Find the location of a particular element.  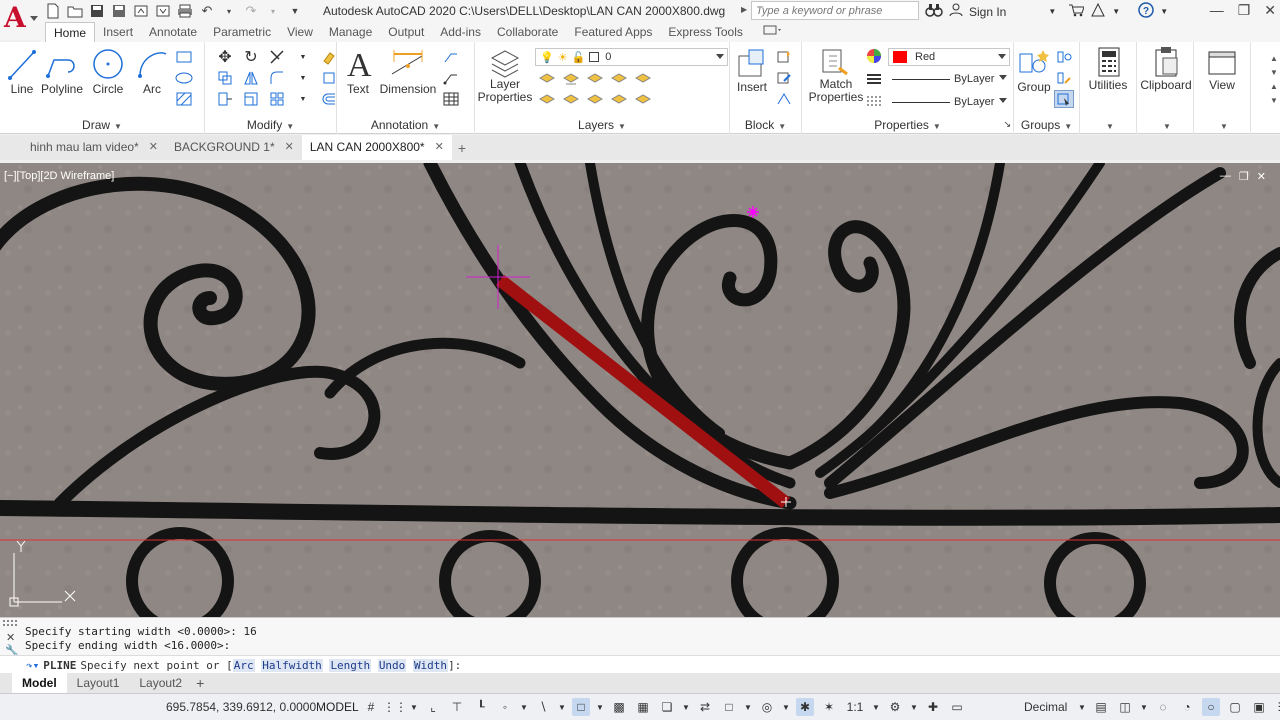

add-layout-icon: + is located at coordinates (200, 683).